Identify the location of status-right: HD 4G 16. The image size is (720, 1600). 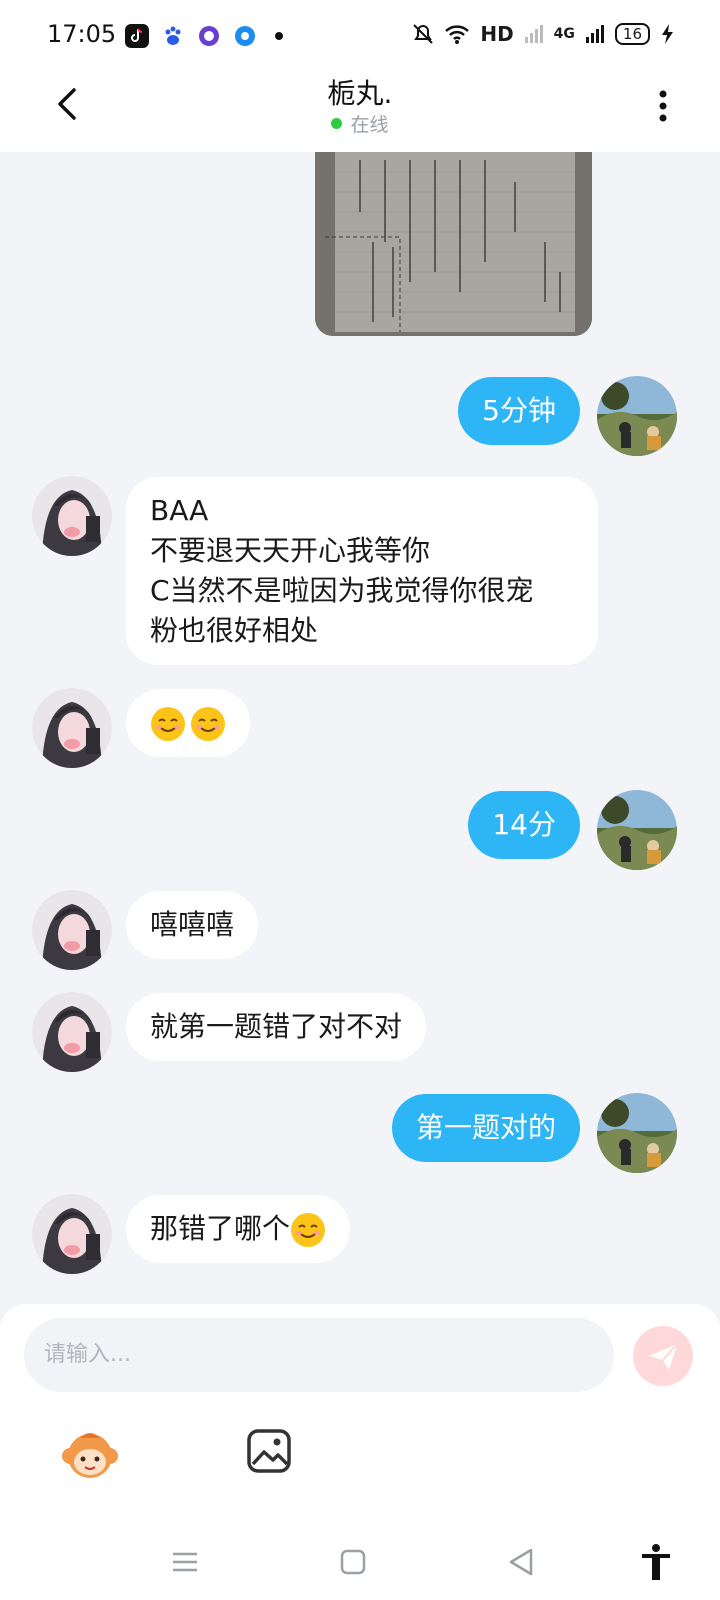
(543, 34).